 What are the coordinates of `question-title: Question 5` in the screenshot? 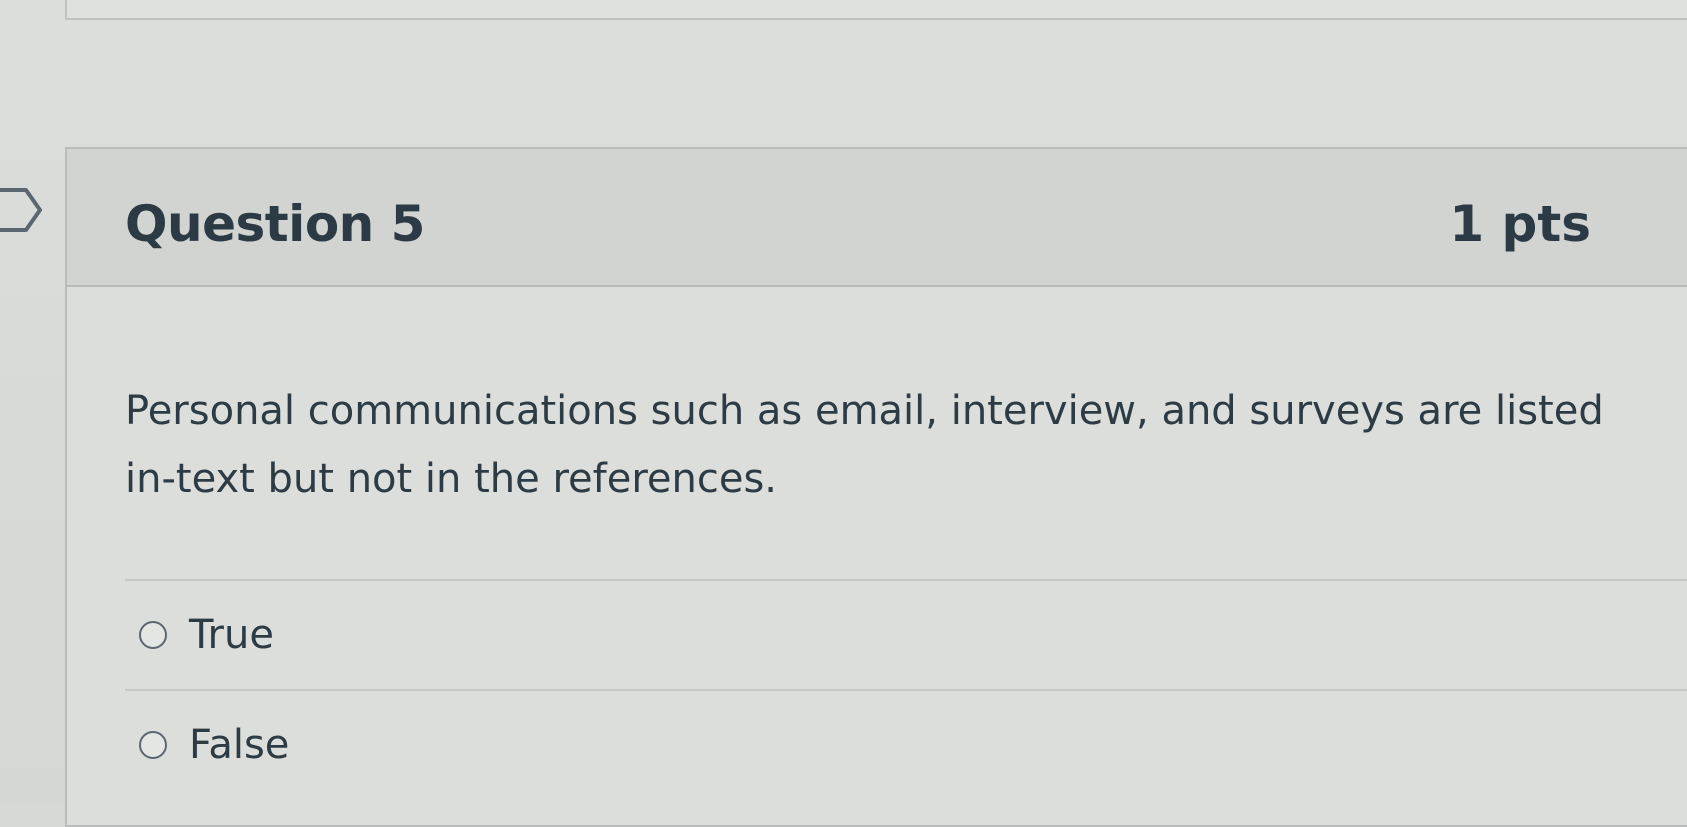 It's located at (275, 224).